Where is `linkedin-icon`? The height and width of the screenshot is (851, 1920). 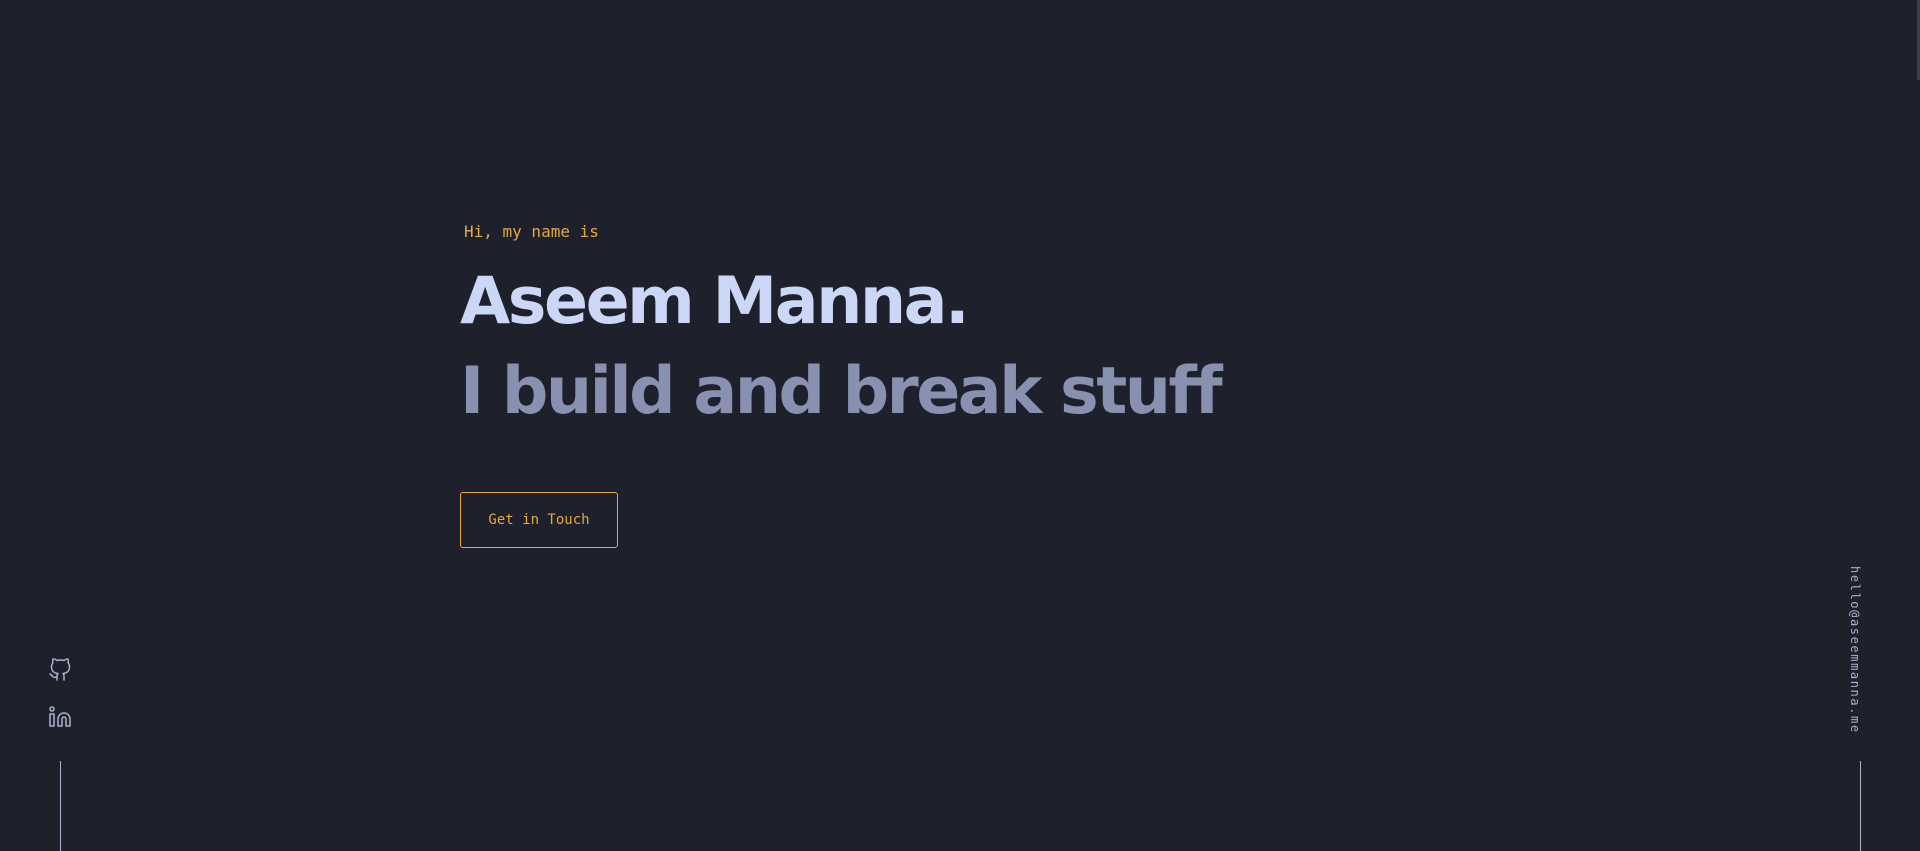 linkedin-icon is located at coordinates (60, 716).